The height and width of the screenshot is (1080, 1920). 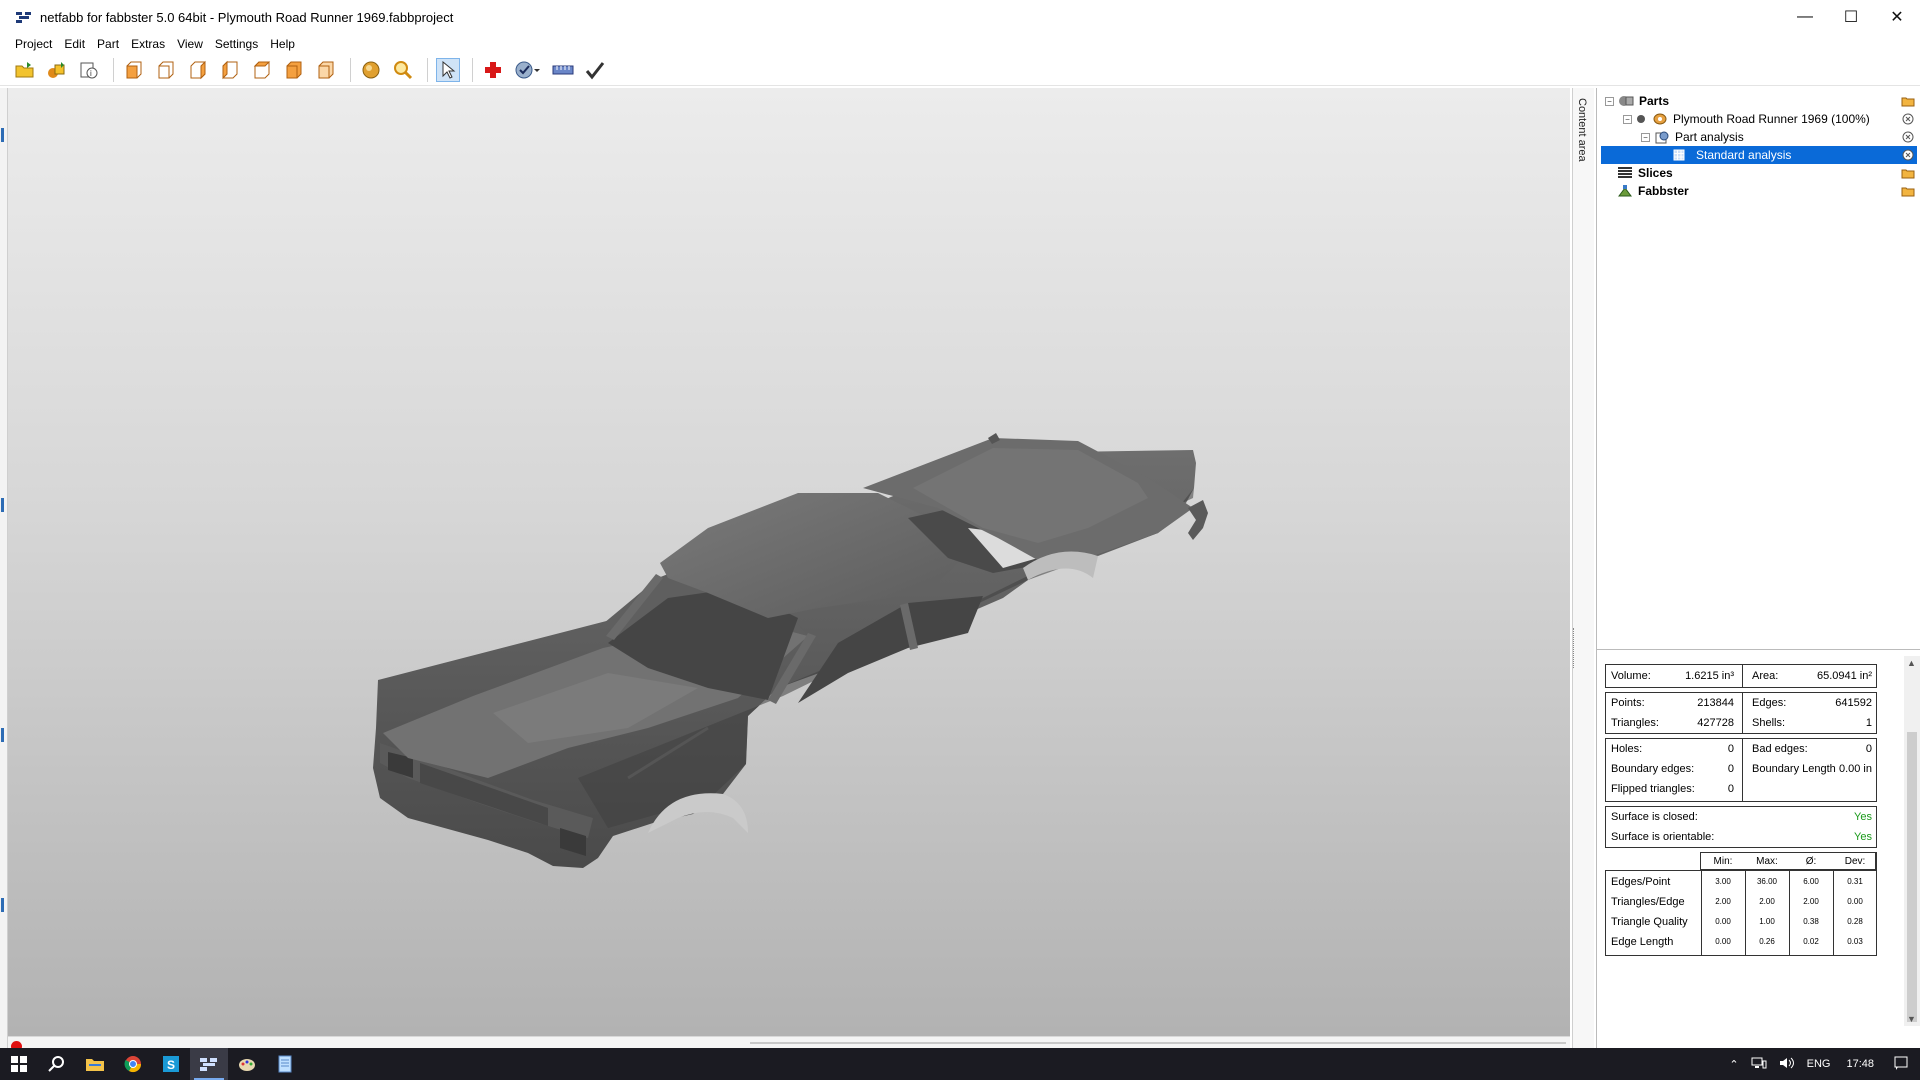 What do you see at coordinates (262, 70) in the screenshot?
I see `view-top-icon` at bounding box center [262, 70].